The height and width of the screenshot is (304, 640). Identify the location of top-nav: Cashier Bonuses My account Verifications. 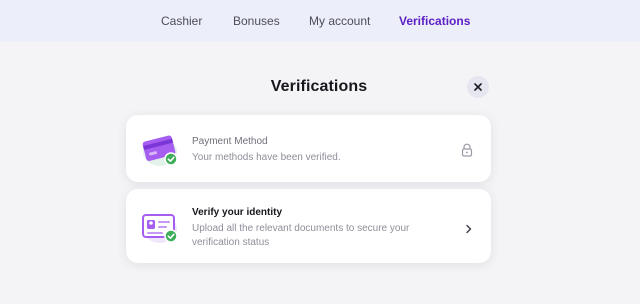
(320, 21).